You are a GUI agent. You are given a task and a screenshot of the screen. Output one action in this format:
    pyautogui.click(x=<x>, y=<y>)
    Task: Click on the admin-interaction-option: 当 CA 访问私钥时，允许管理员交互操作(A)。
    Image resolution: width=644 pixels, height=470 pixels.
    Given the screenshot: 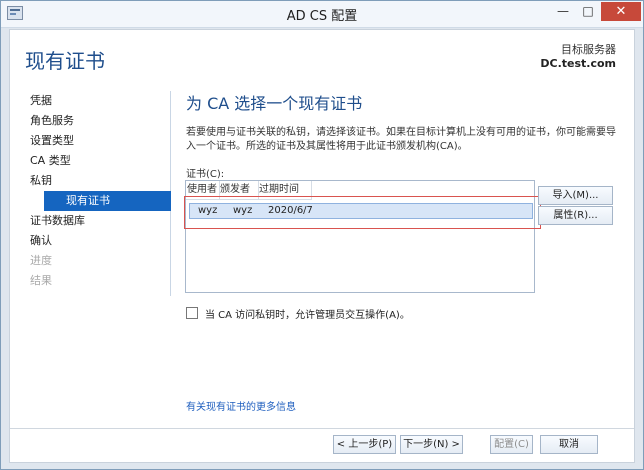 What is the action you would take?
    pyautogui.click(x=298, y=313)
    